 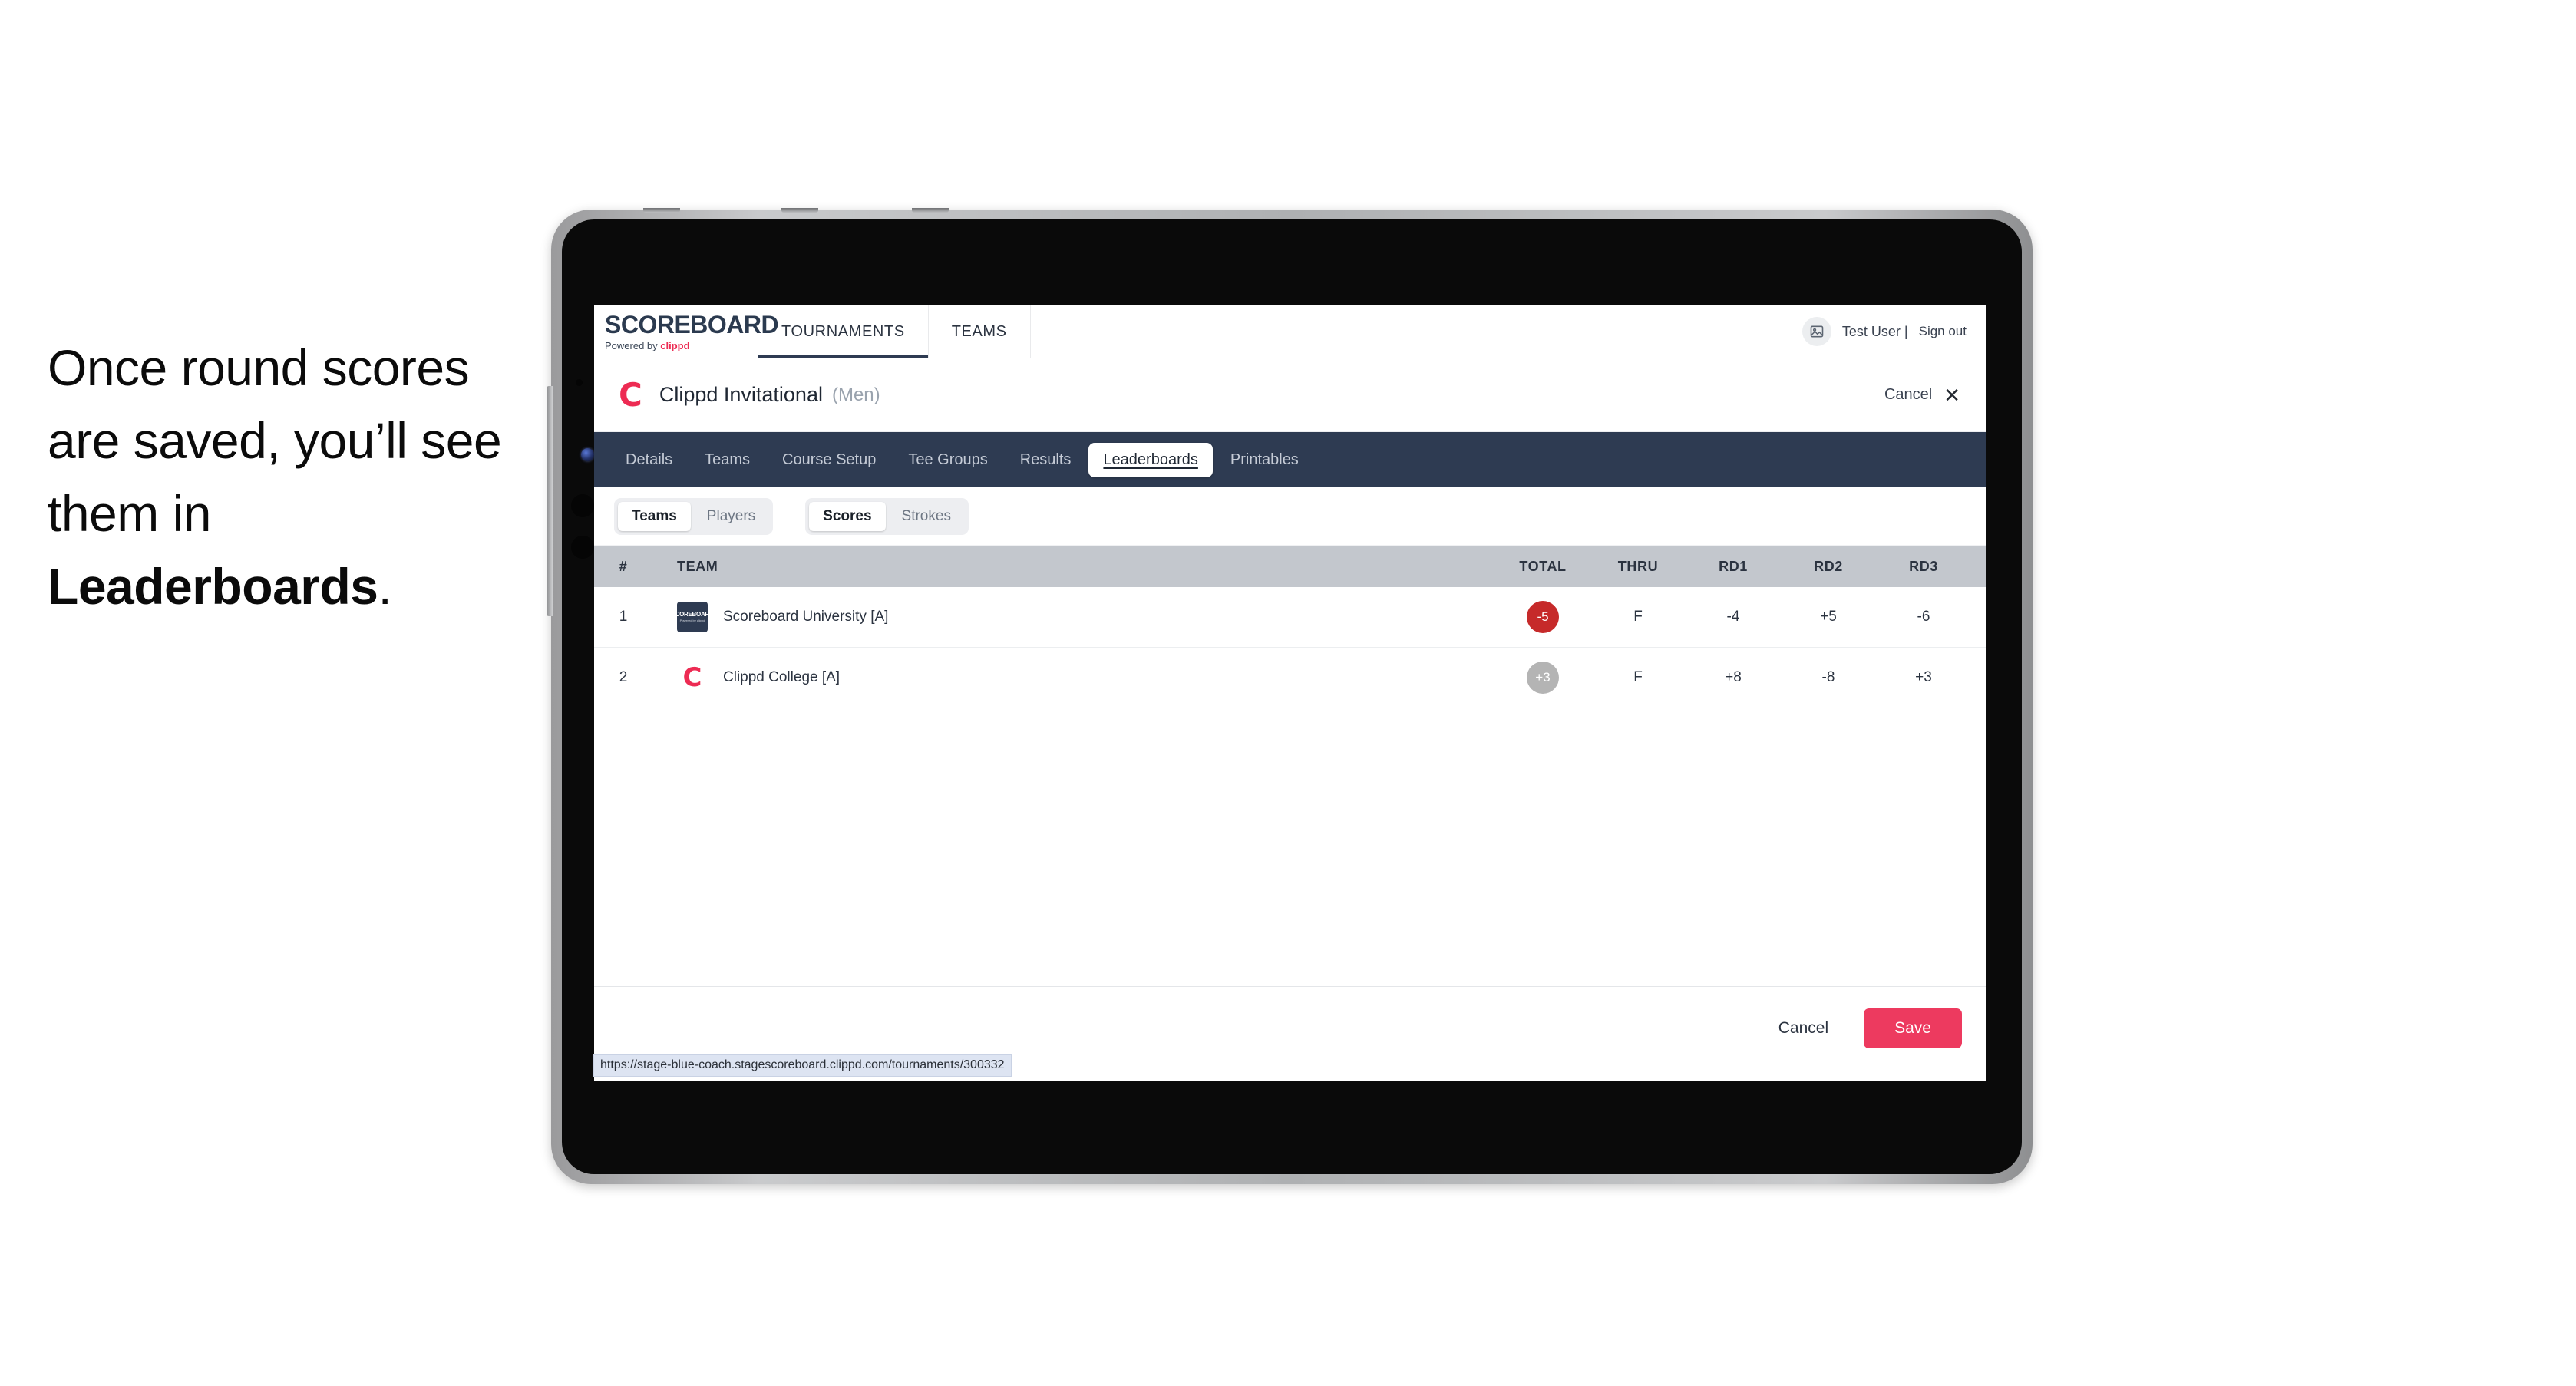 I want to click on topnav-item-tournaments: TOURNAMENTS, so click(x=843, y=331).